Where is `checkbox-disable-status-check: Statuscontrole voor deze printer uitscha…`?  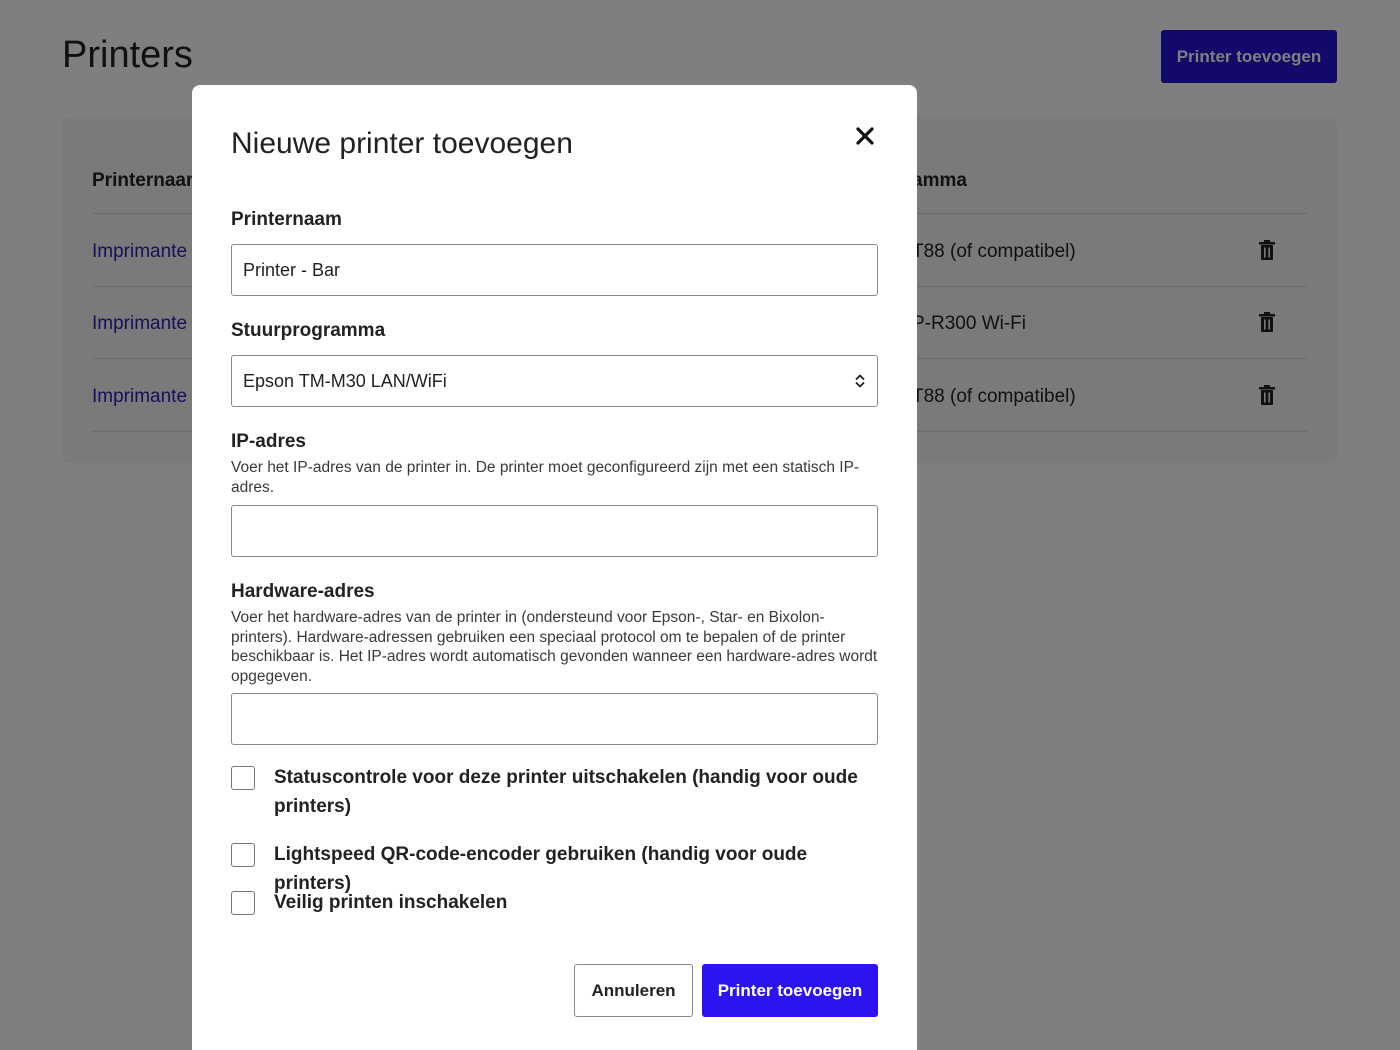 checkbox-disable-status-check: Statuscontrole voor deze printer uitscha… is located at coordinates (551, 793).